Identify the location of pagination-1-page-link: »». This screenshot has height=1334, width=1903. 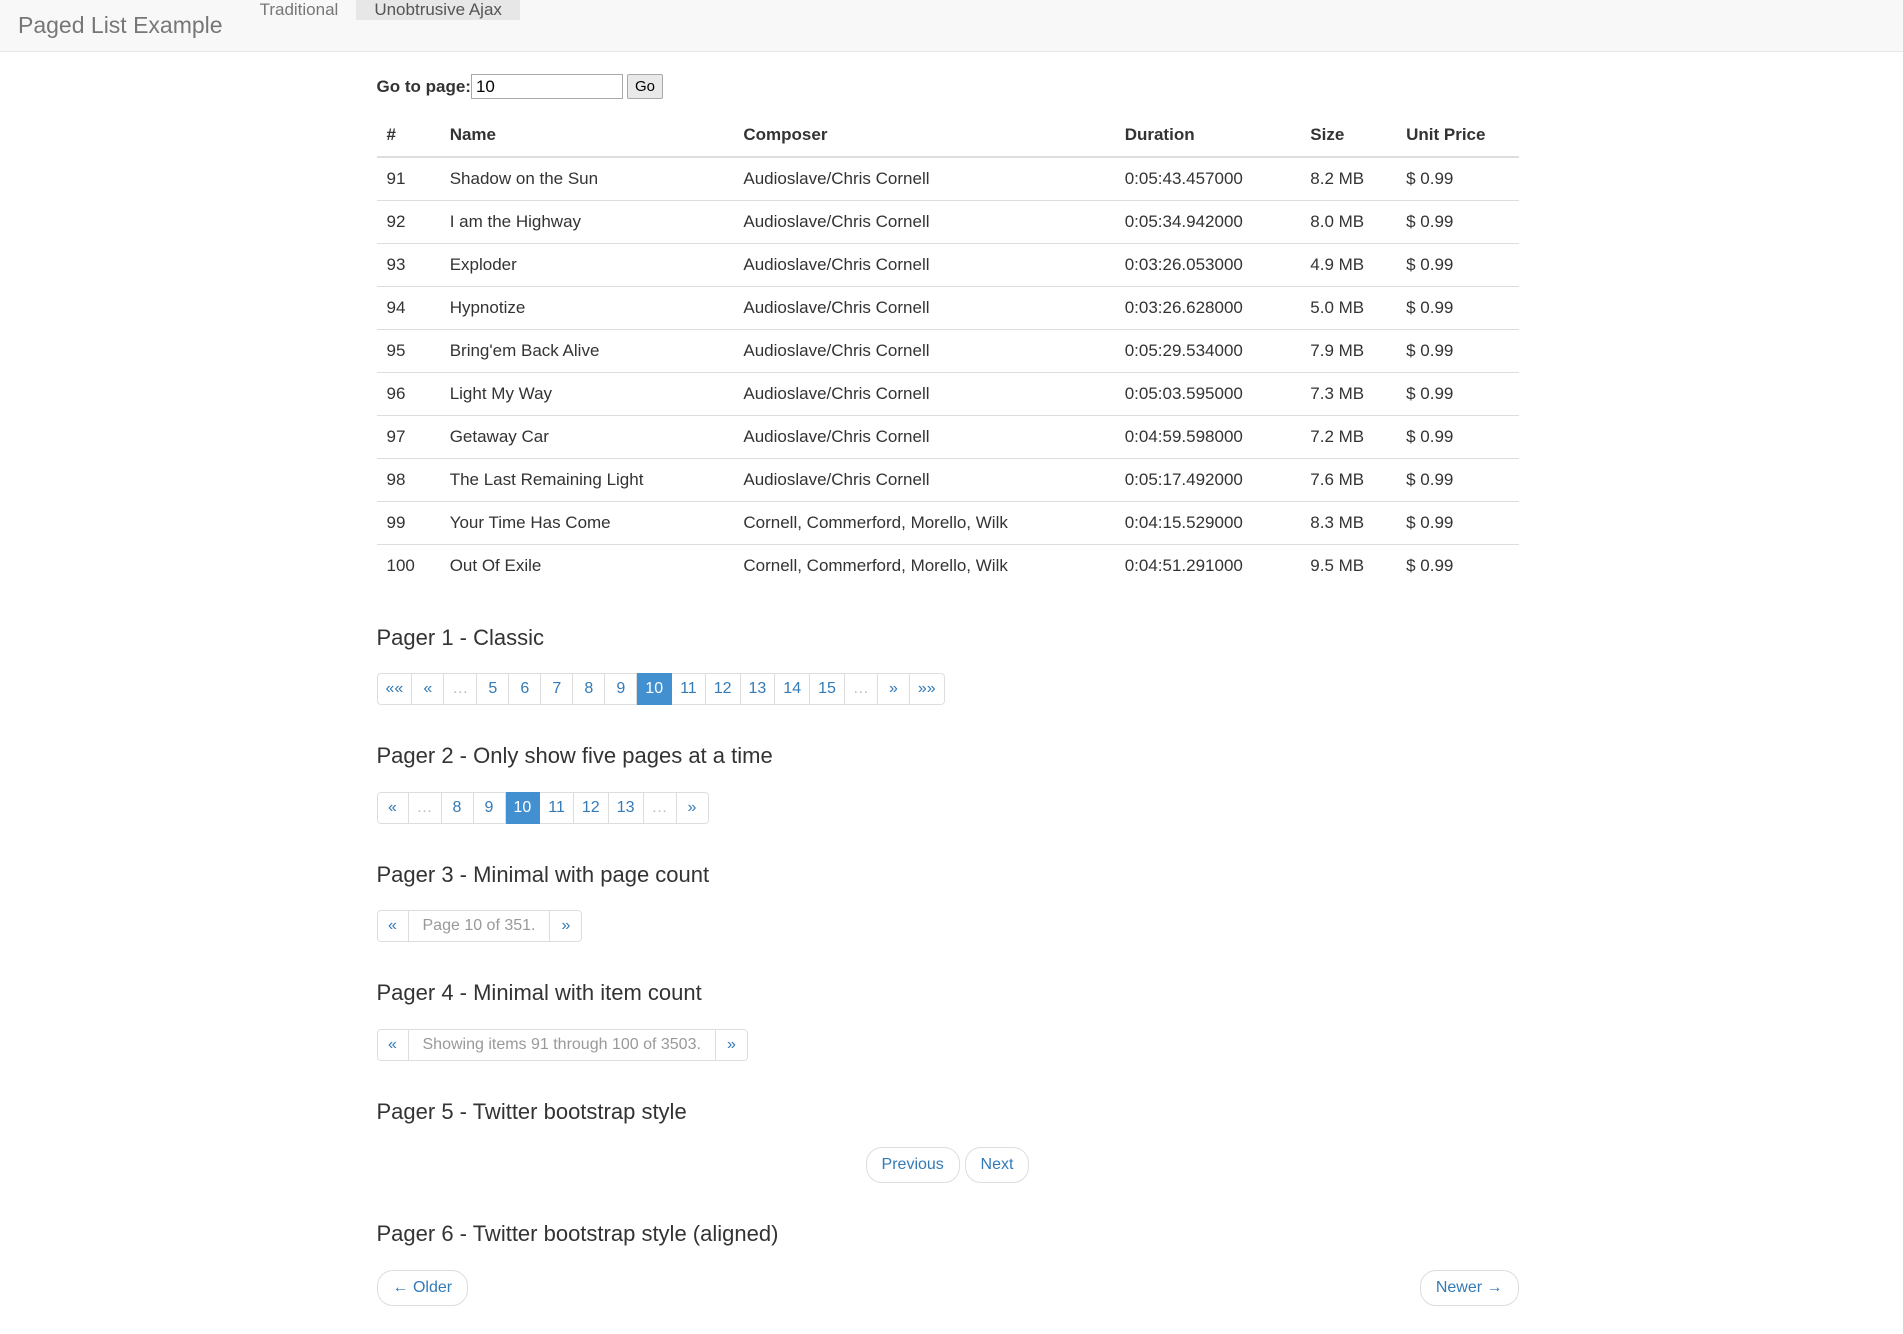
(927, 689).